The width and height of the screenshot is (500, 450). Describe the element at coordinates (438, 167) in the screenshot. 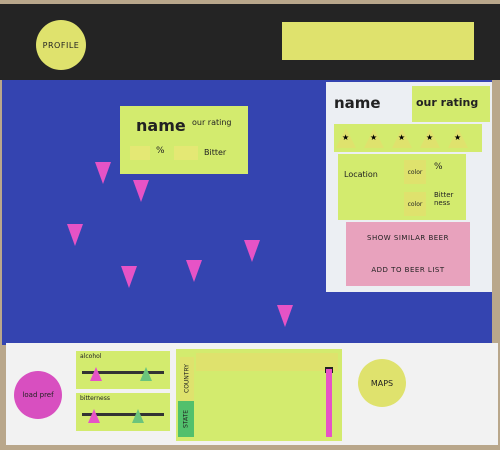

I see `alcohol-percent-label: %` at that location.